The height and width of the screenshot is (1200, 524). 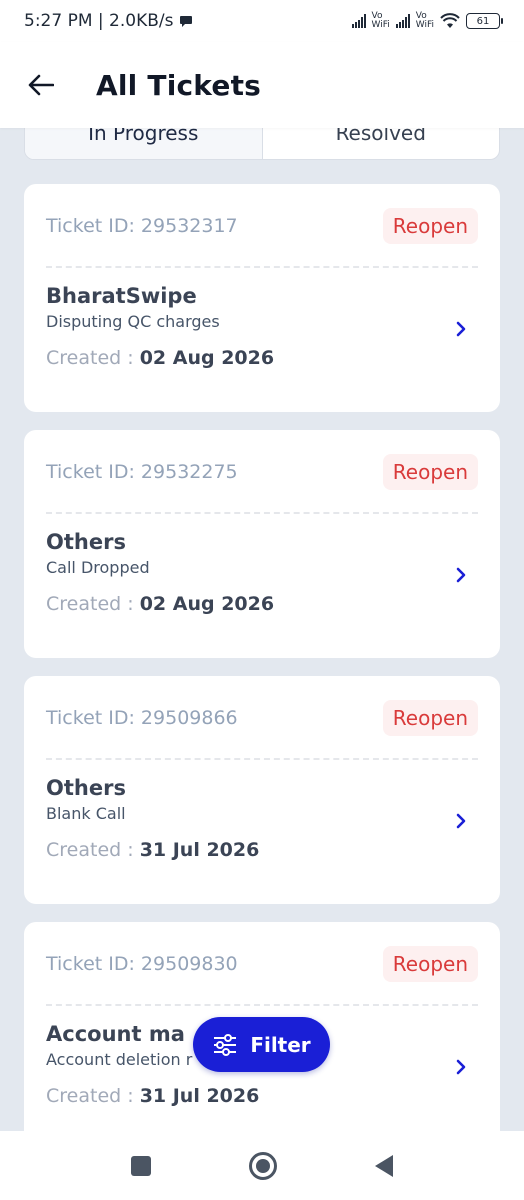 I want to click on ticket-category: BharatSwipe, so click(x=121, y=296).